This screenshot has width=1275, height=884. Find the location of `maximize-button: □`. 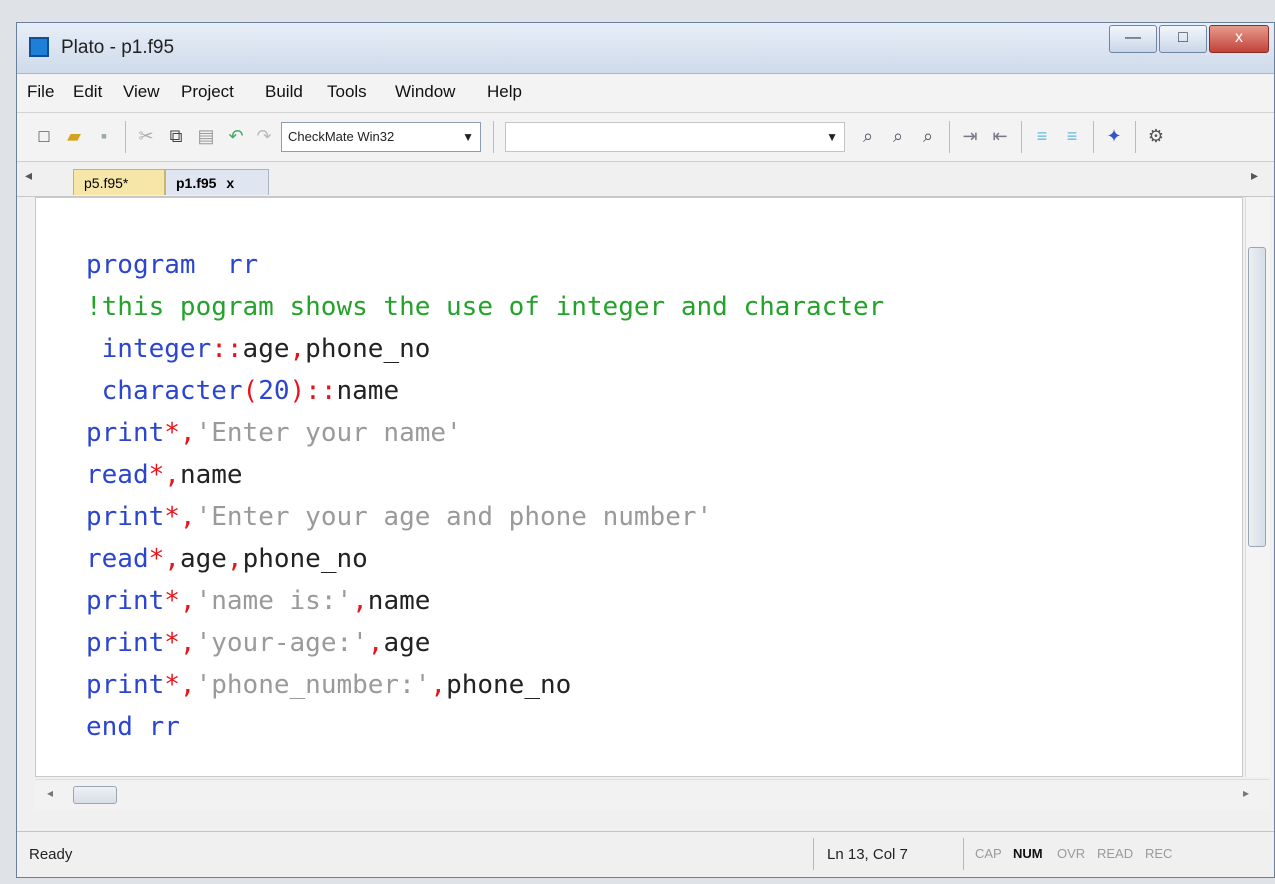

maximize-button: □ is located at coordinates (1183, 39).